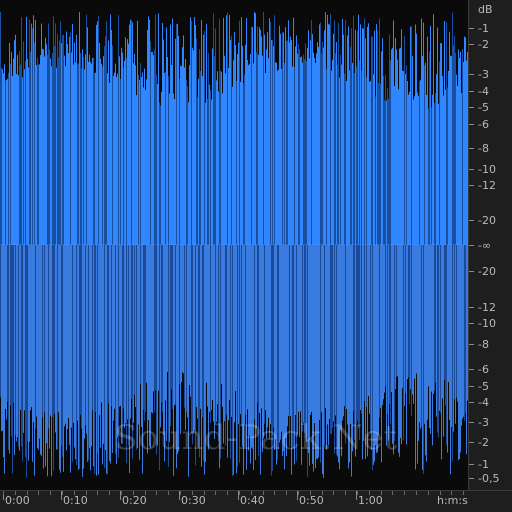 The width and height of the screenshot is (512, 512). I want to click on db-unit-label: dB, so click(485, 9).